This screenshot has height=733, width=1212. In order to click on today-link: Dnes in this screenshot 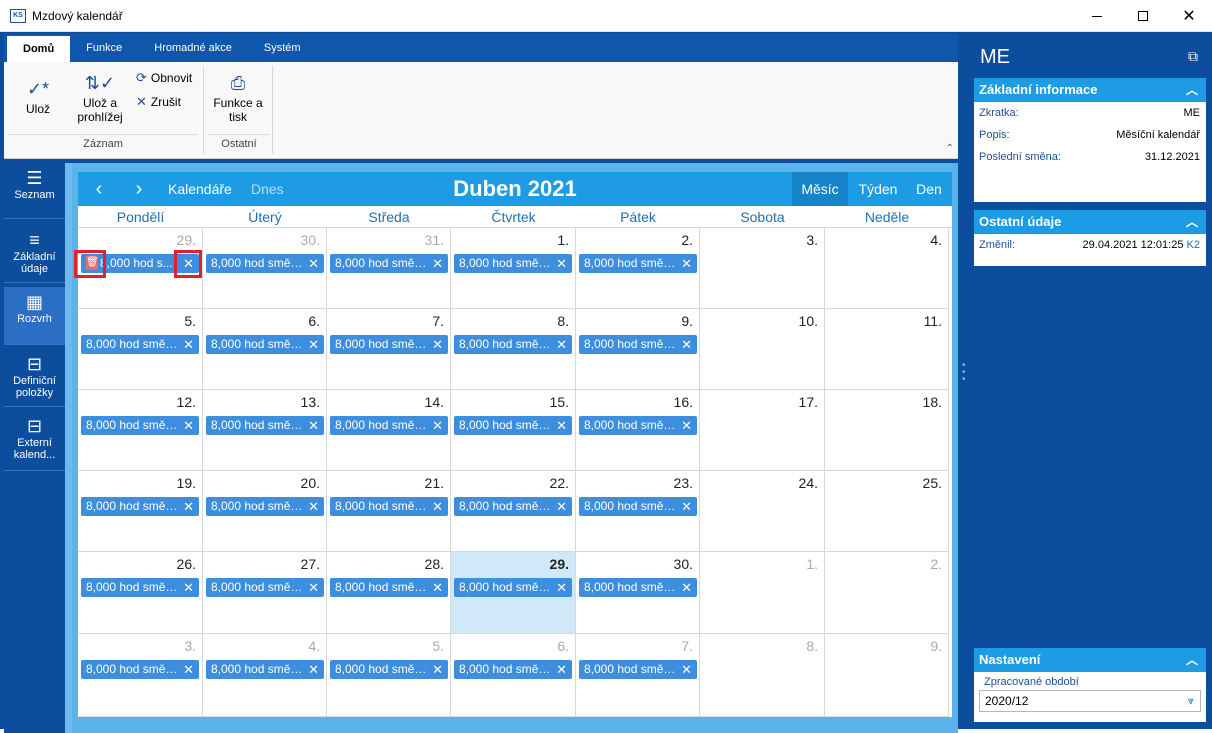, I will do `click(267, 189)`.